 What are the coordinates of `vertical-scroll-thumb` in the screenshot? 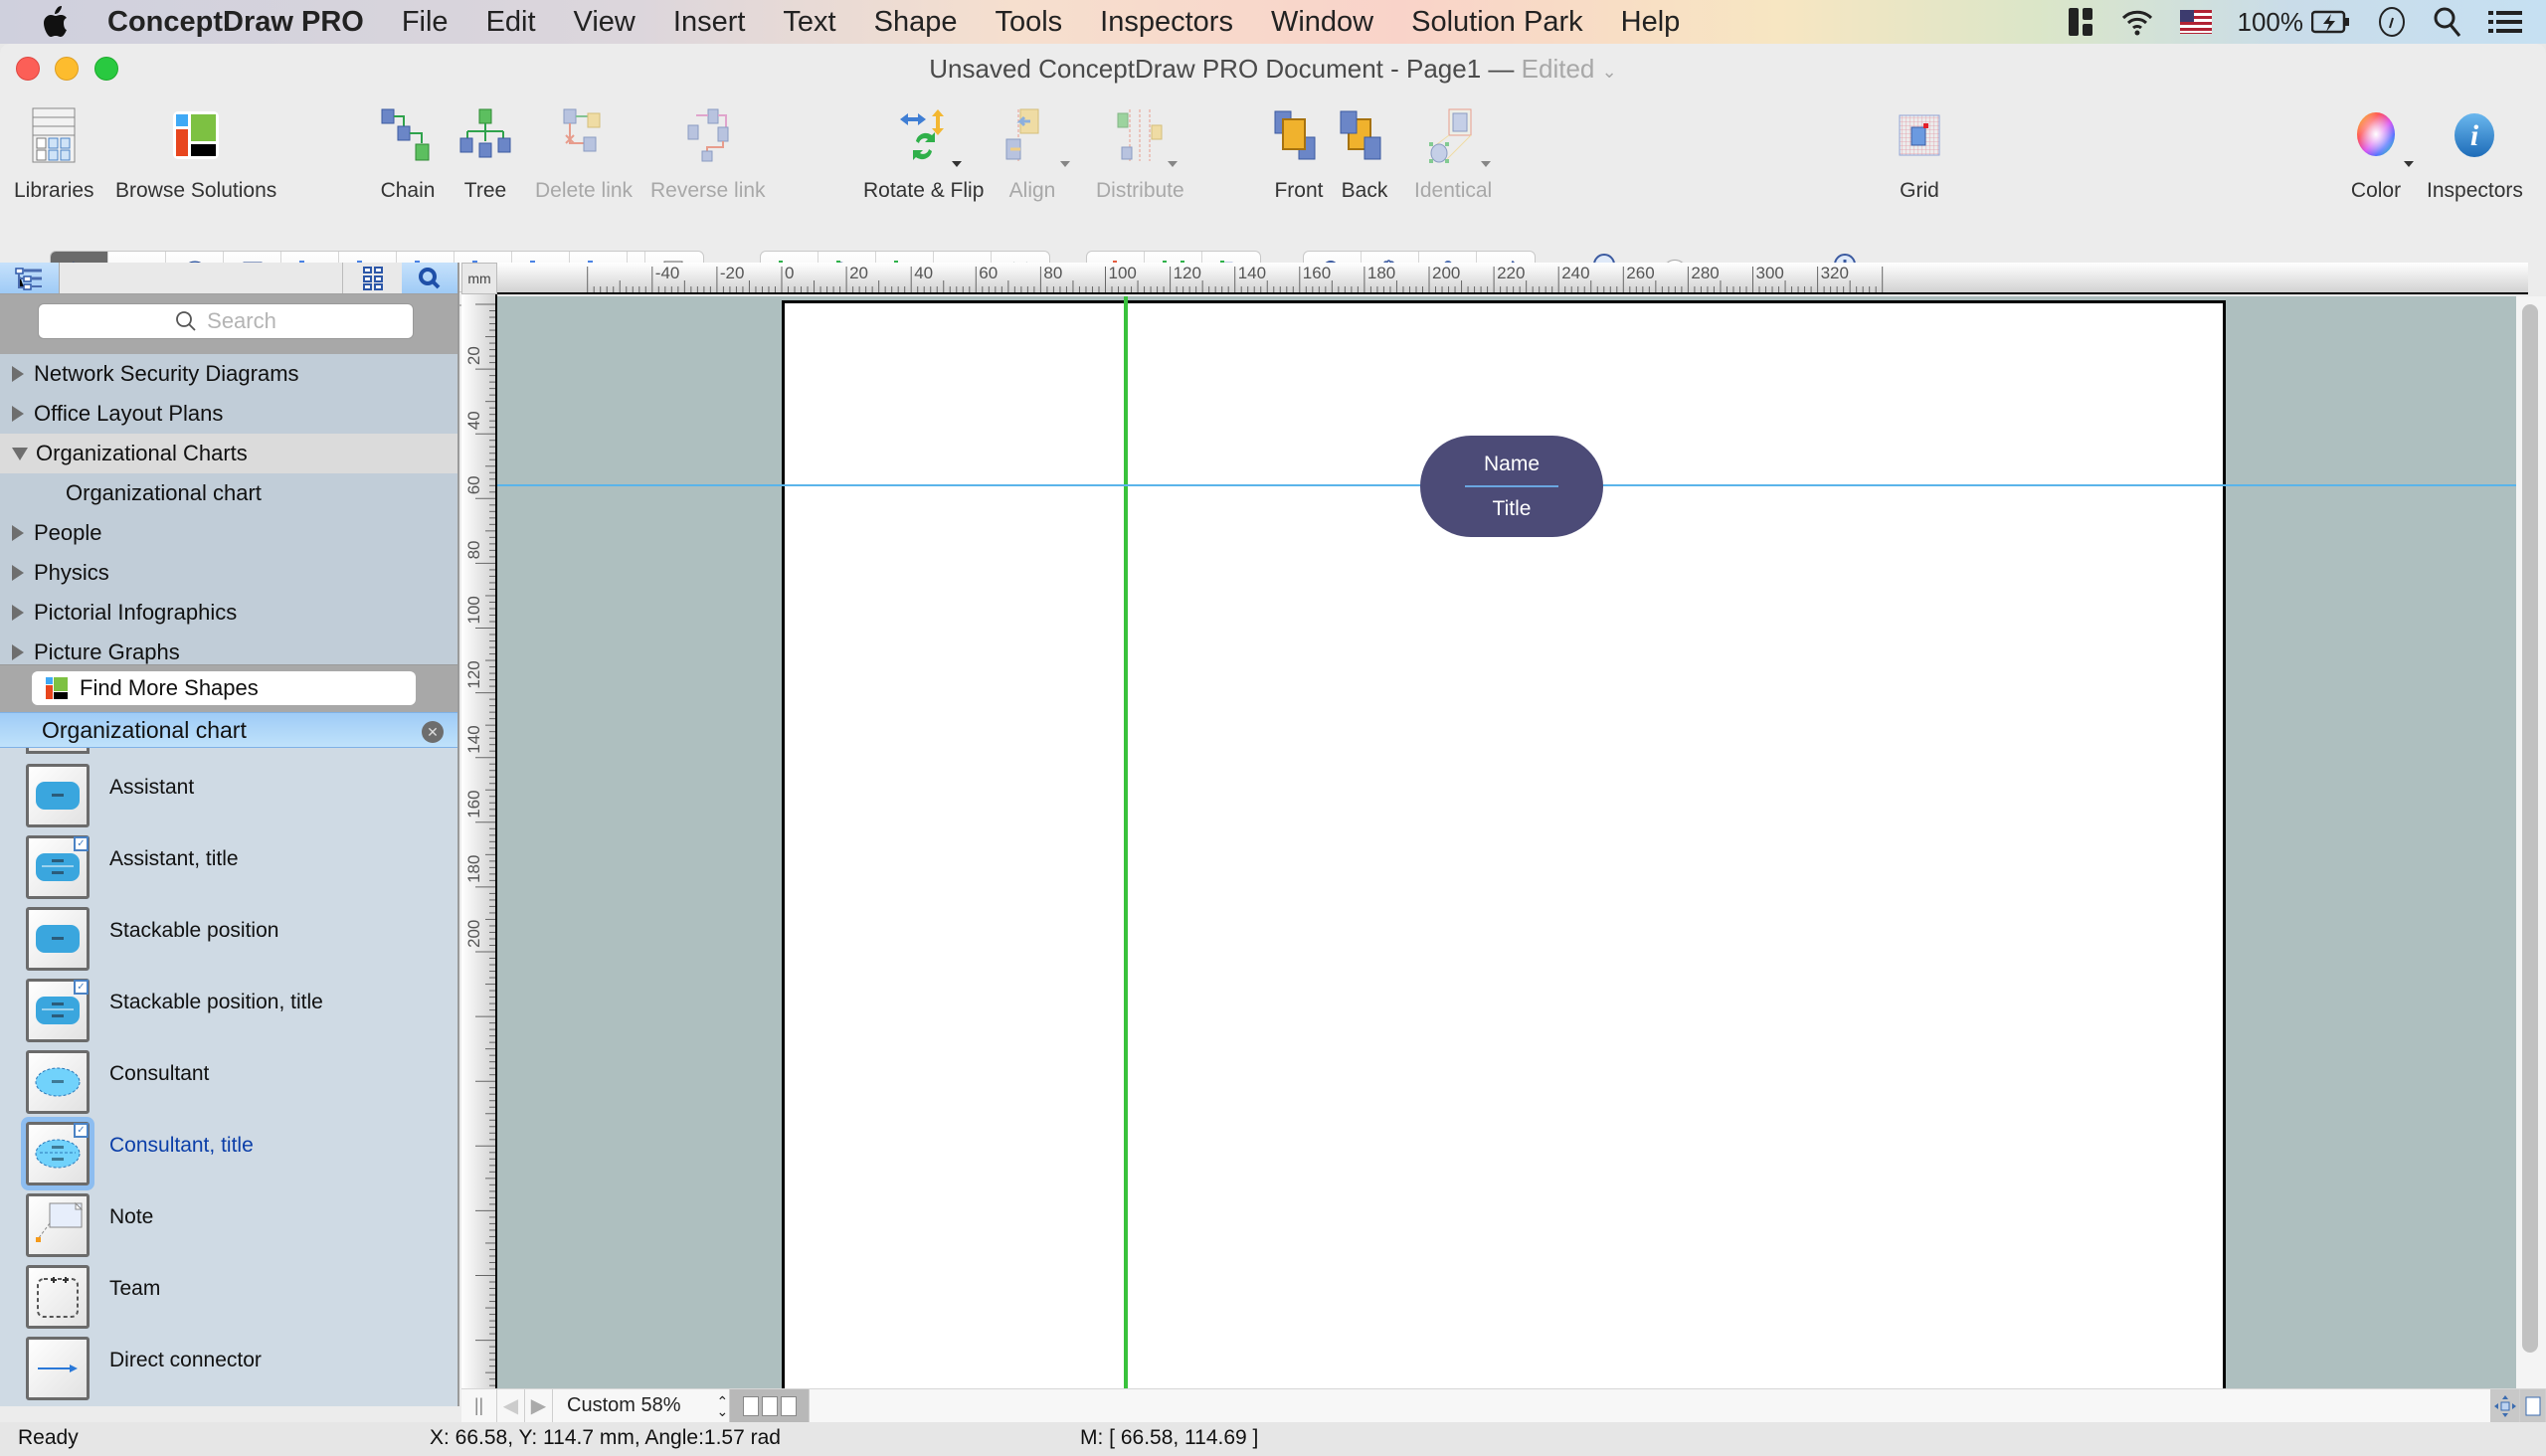 It's located at (2530, 828).